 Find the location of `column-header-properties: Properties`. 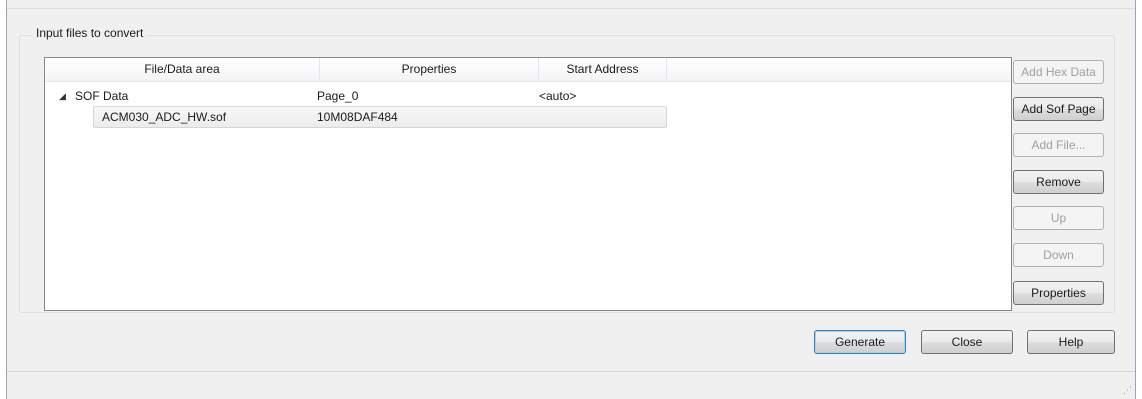

column-header-properties: Properties is located at coordinates (429, 69).